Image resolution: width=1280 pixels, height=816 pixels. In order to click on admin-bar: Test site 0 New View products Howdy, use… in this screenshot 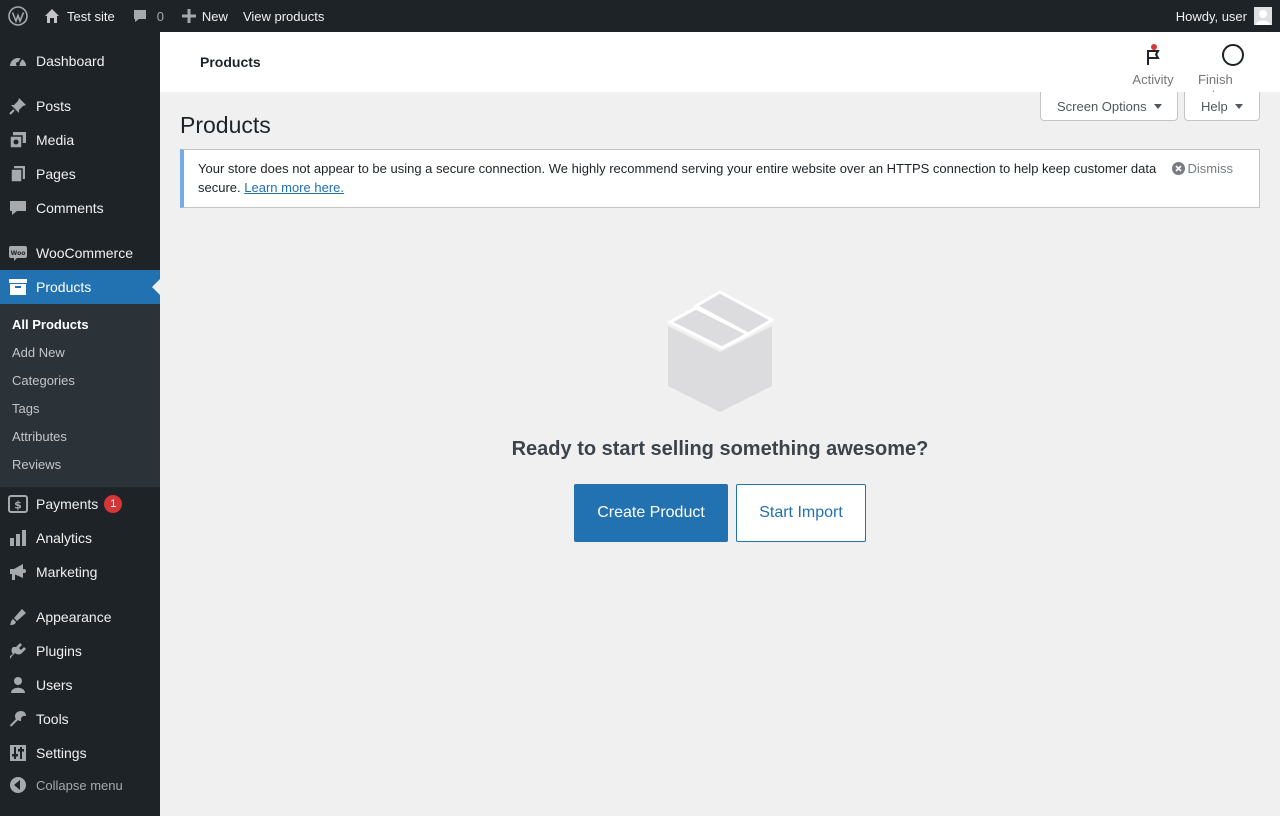, I will do `click(640, 16)`.